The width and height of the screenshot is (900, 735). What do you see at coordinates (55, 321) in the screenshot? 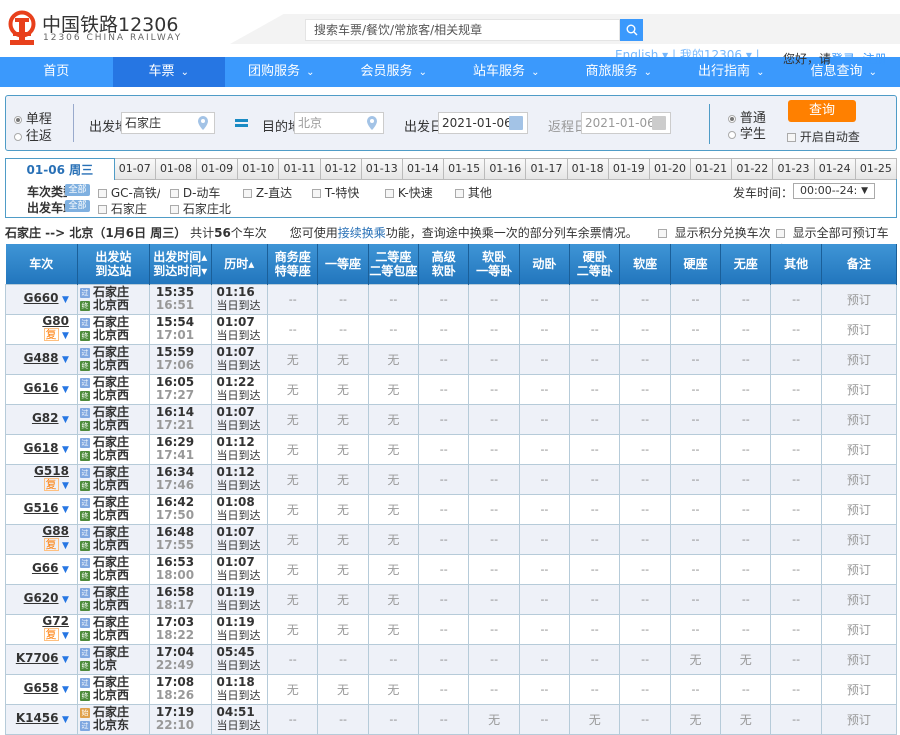
I see `train-number-link: G80` at bounding box center [55, 321].